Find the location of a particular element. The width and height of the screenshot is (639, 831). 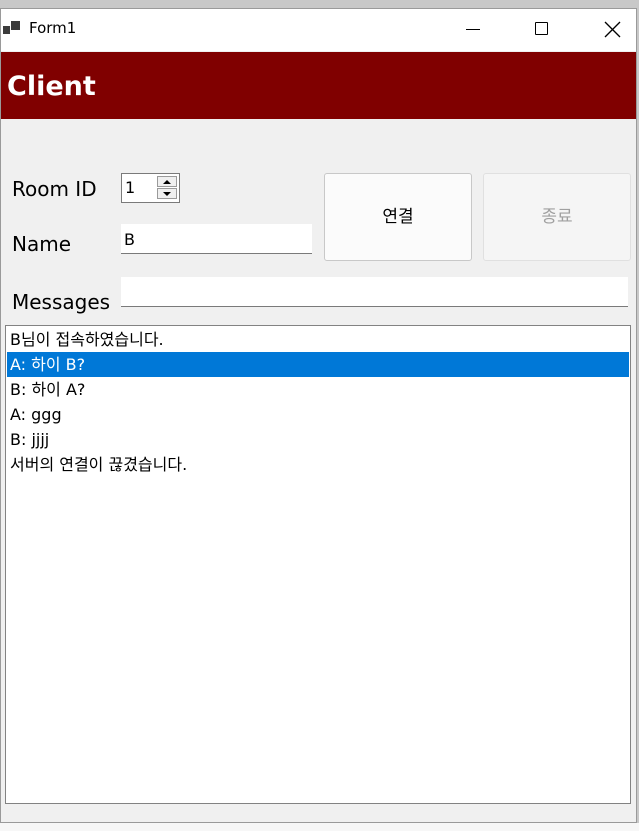

banner-title: Client is located at coordinates (51, 86).